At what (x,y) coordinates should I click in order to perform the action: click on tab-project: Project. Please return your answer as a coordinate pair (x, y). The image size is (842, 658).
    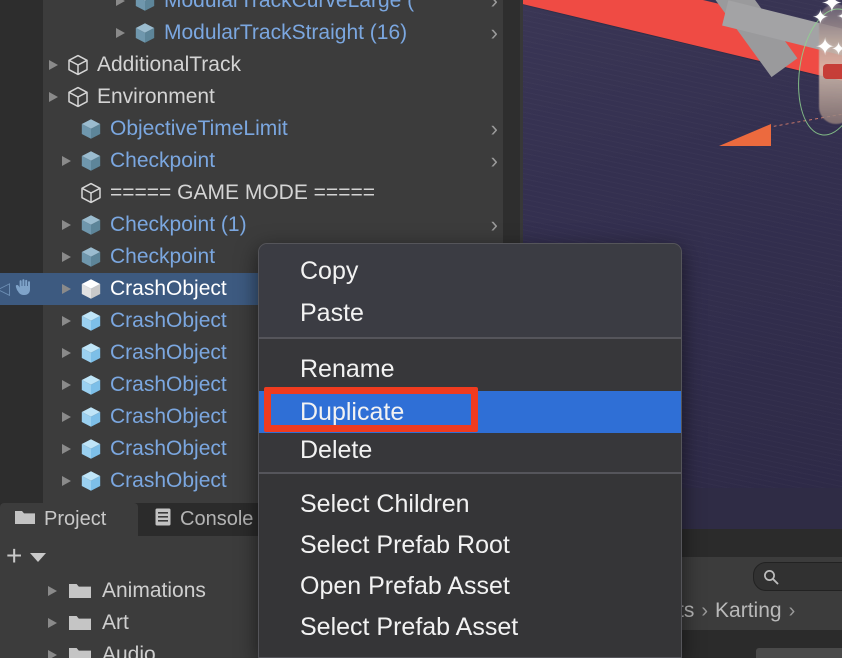
    Looking at the image, I should click on (69, 519).